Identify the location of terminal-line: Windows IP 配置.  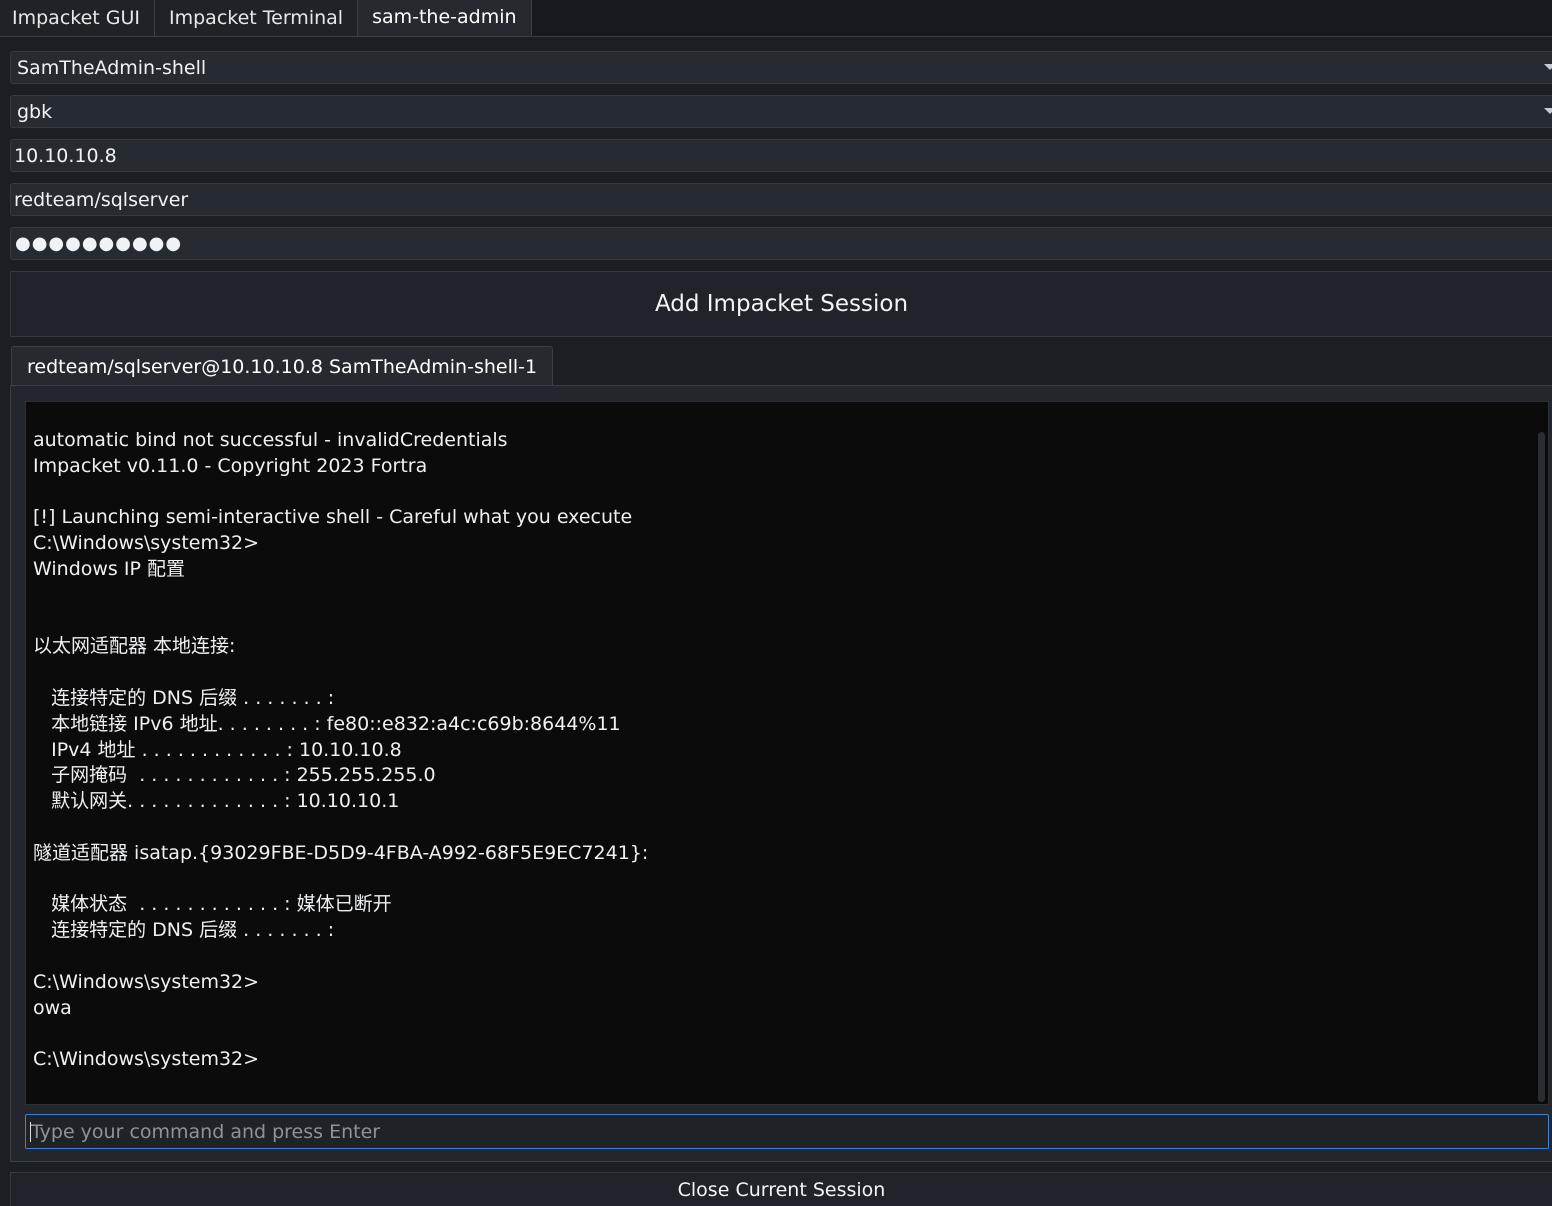
(109, 568).